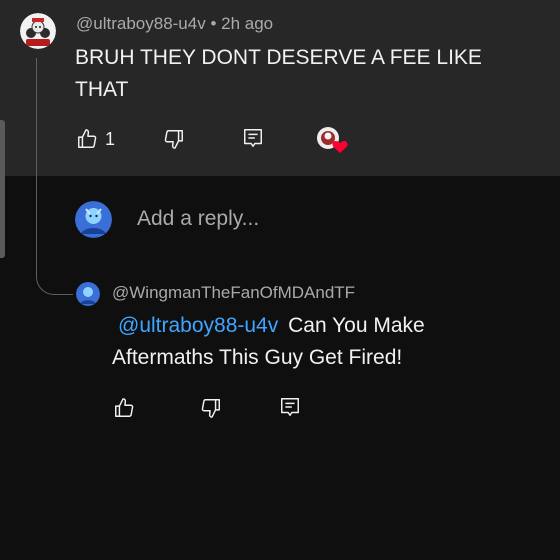  Describe the element at coordinates (198, 325) in the screenshot. I see `mention-link: @ultraboy88-u4v` at that location.